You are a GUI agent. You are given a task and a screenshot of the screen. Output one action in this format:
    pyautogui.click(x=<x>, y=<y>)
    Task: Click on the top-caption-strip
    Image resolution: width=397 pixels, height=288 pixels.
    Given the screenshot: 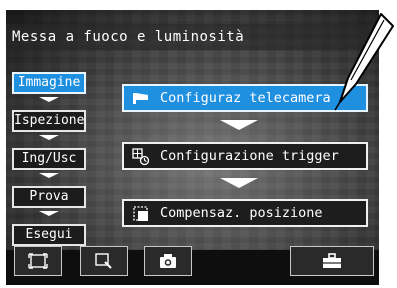 What is the action you would take?
    pyautogui.click(x=198, y=5)
    